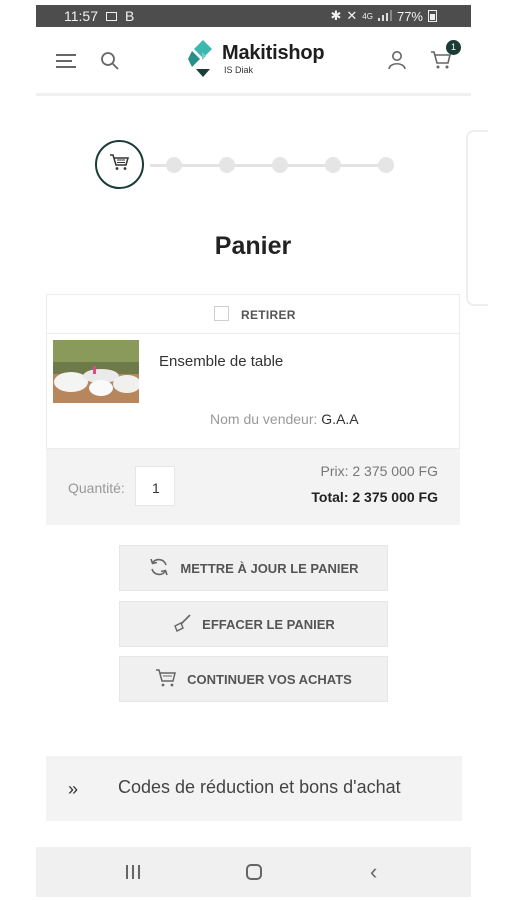 The height and width of the screenshot is (900, 506). I want to click on vendor-name: G.A.A, so click(340, 419).